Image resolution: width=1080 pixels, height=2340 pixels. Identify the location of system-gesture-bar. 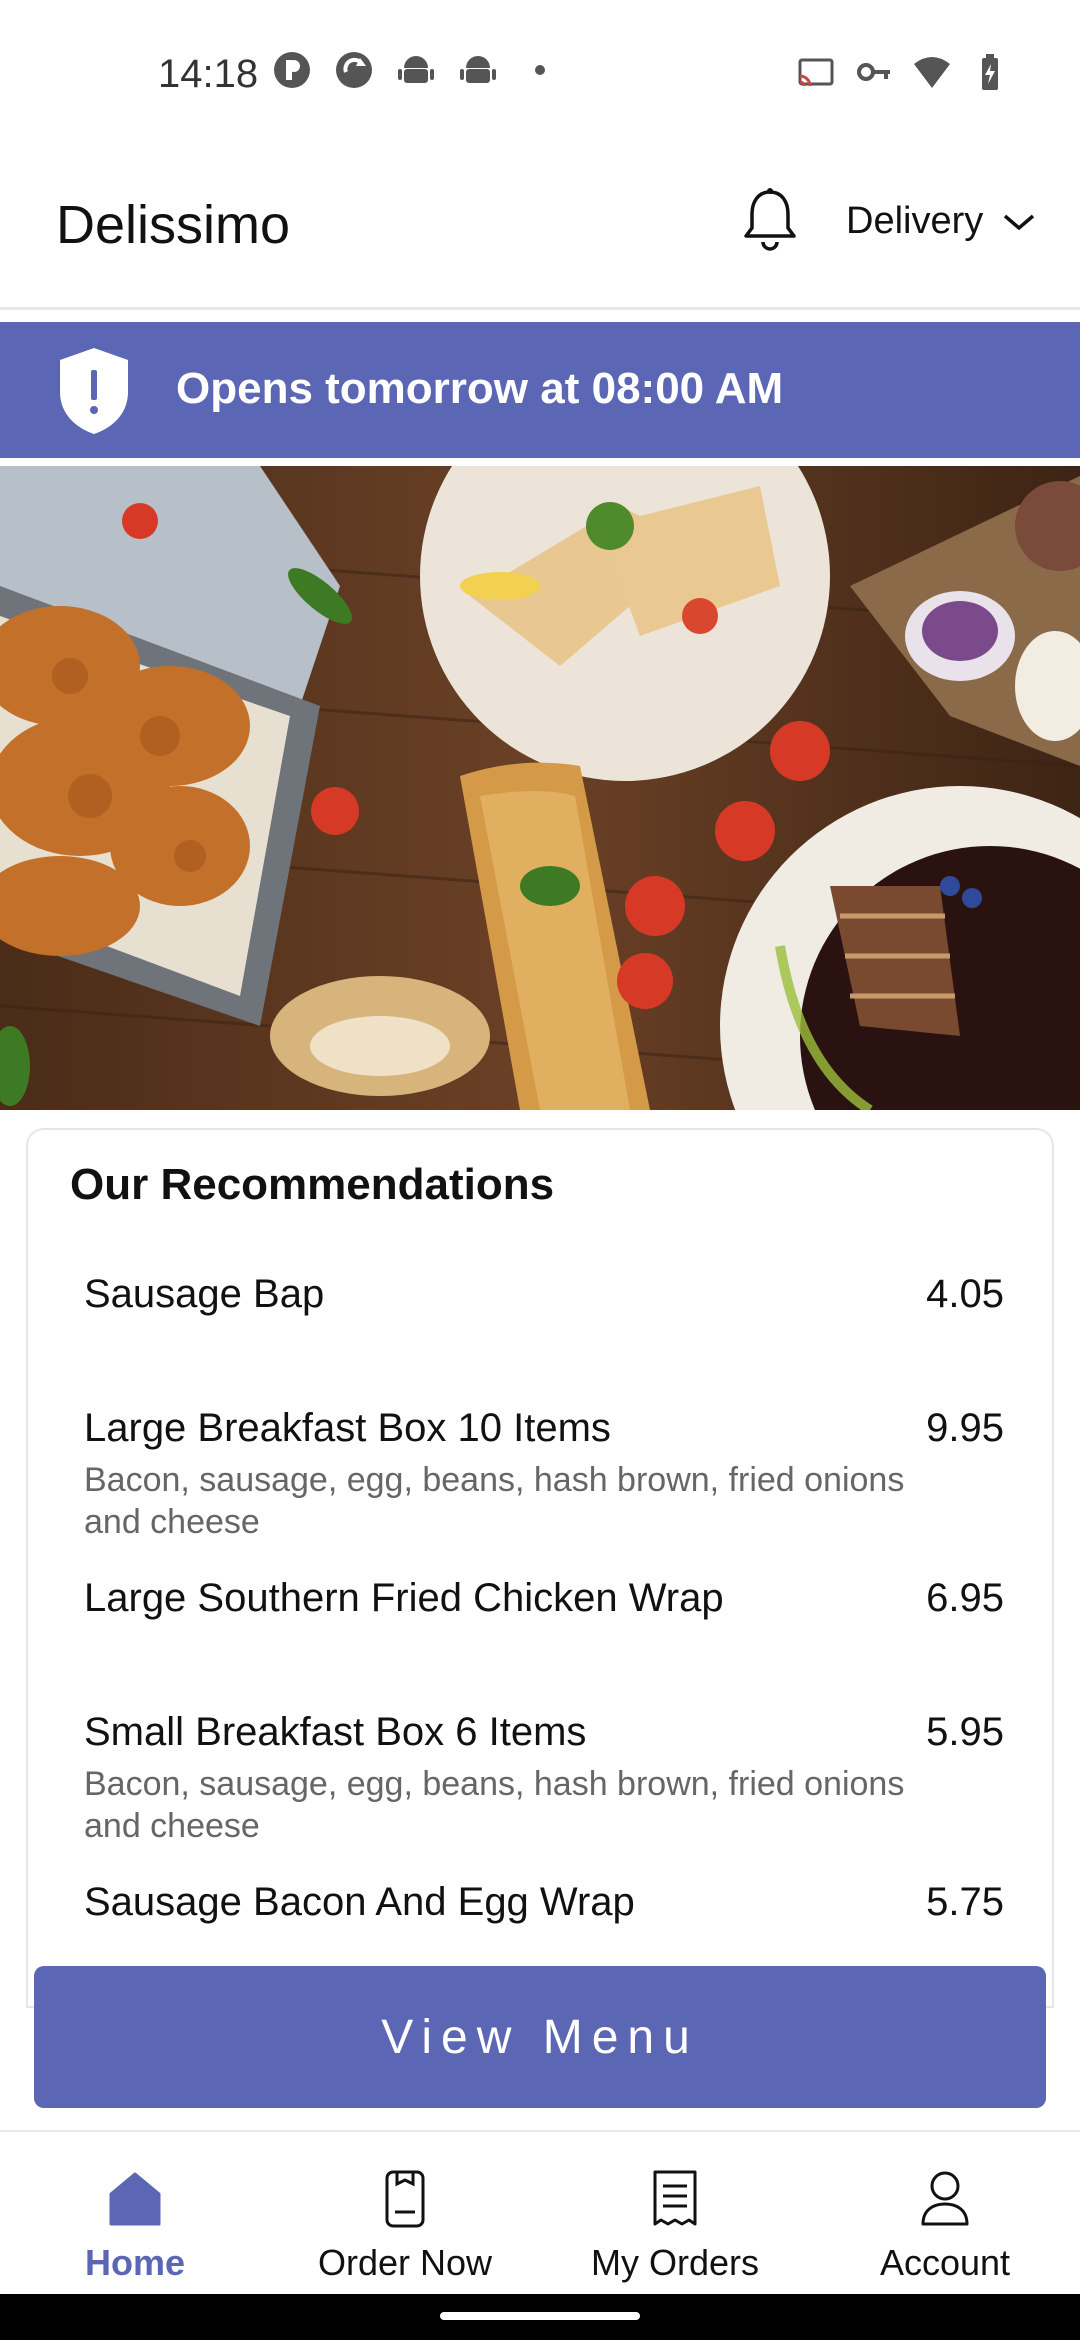
(540, 2317).